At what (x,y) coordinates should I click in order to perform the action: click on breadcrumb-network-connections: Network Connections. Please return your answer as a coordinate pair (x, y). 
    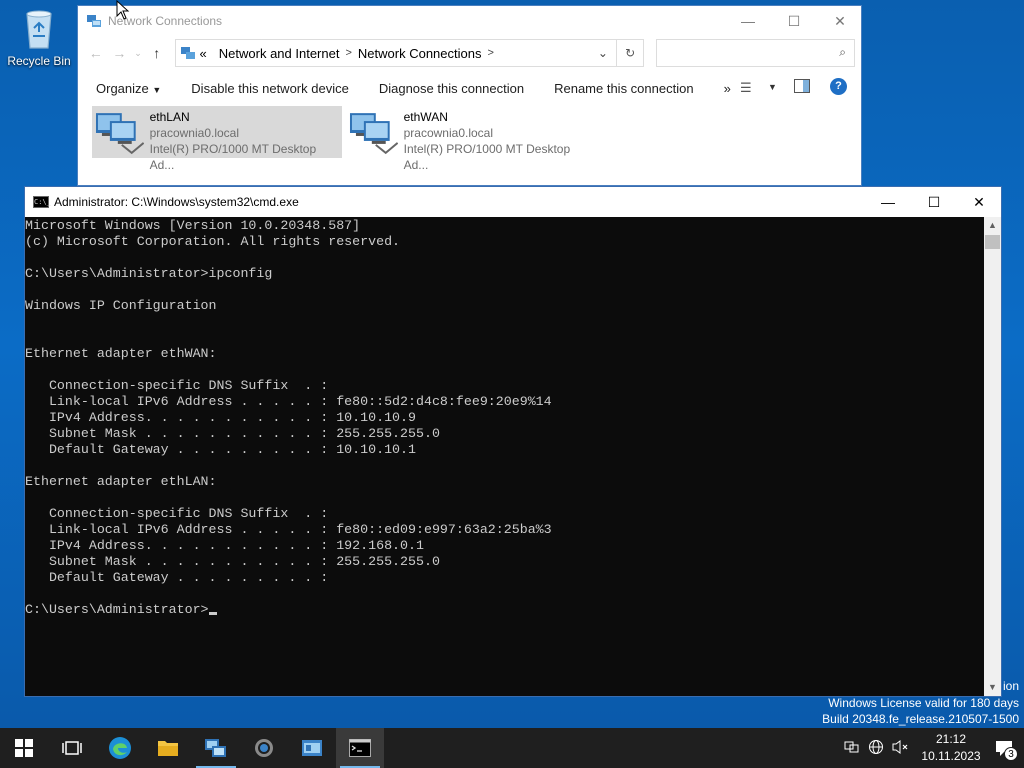
    Looking at the image, I should click on (420, 53).